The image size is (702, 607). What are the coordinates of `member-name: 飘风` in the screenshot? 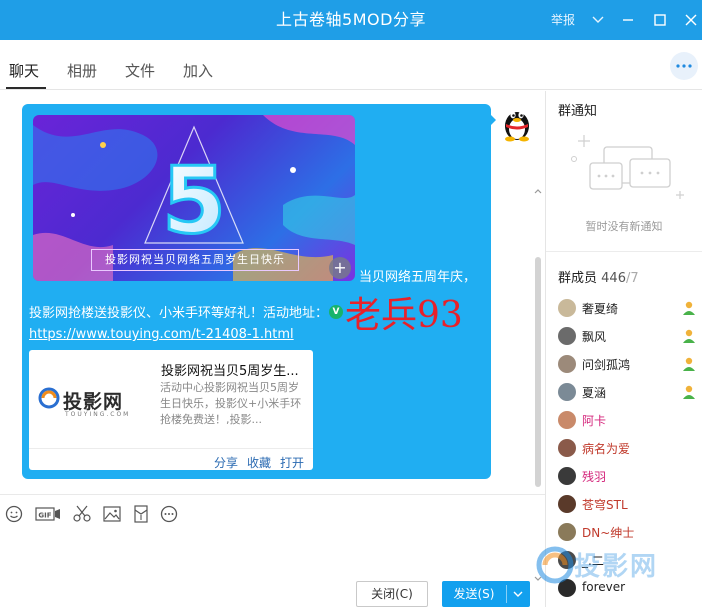 It's located at (594, 337).